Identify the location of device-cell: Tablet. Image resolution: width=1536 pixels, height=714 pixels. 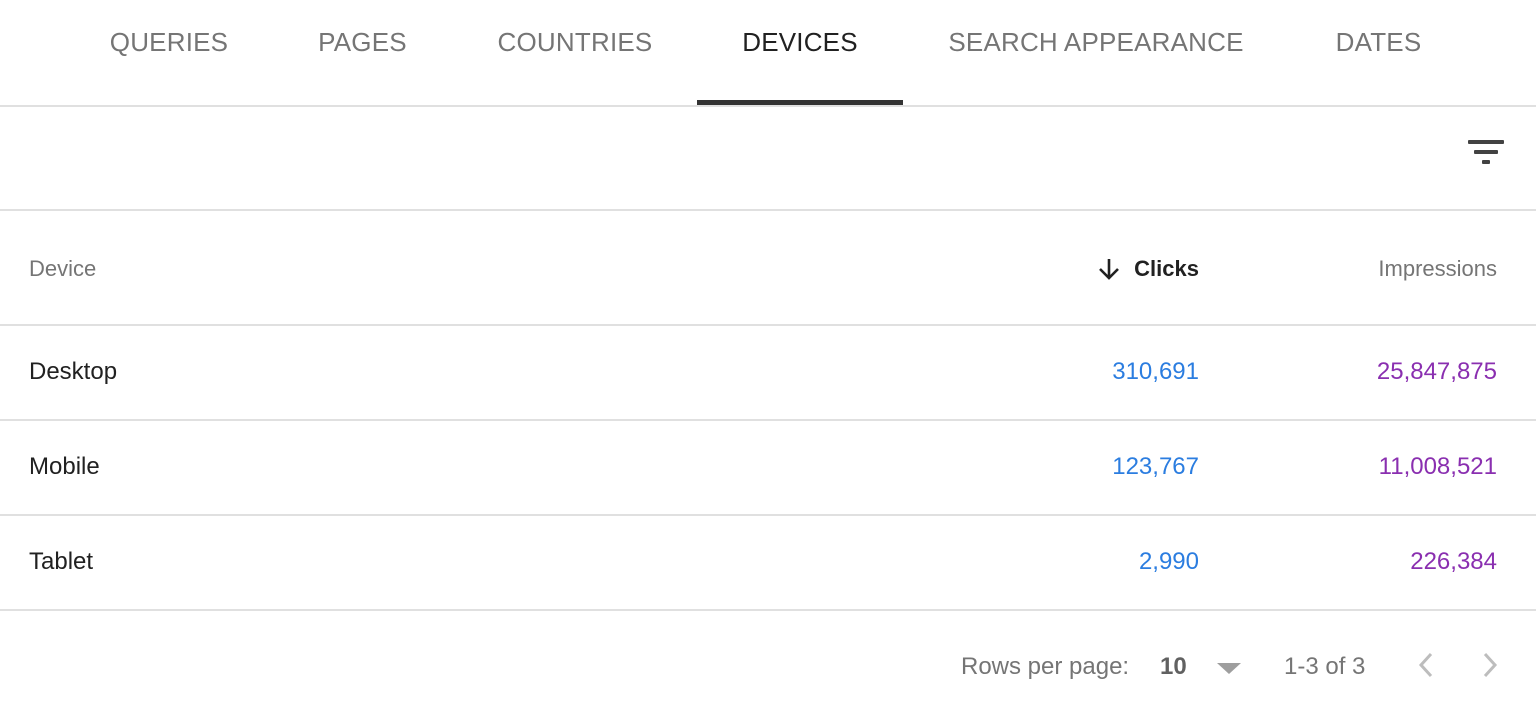
(61, 561).